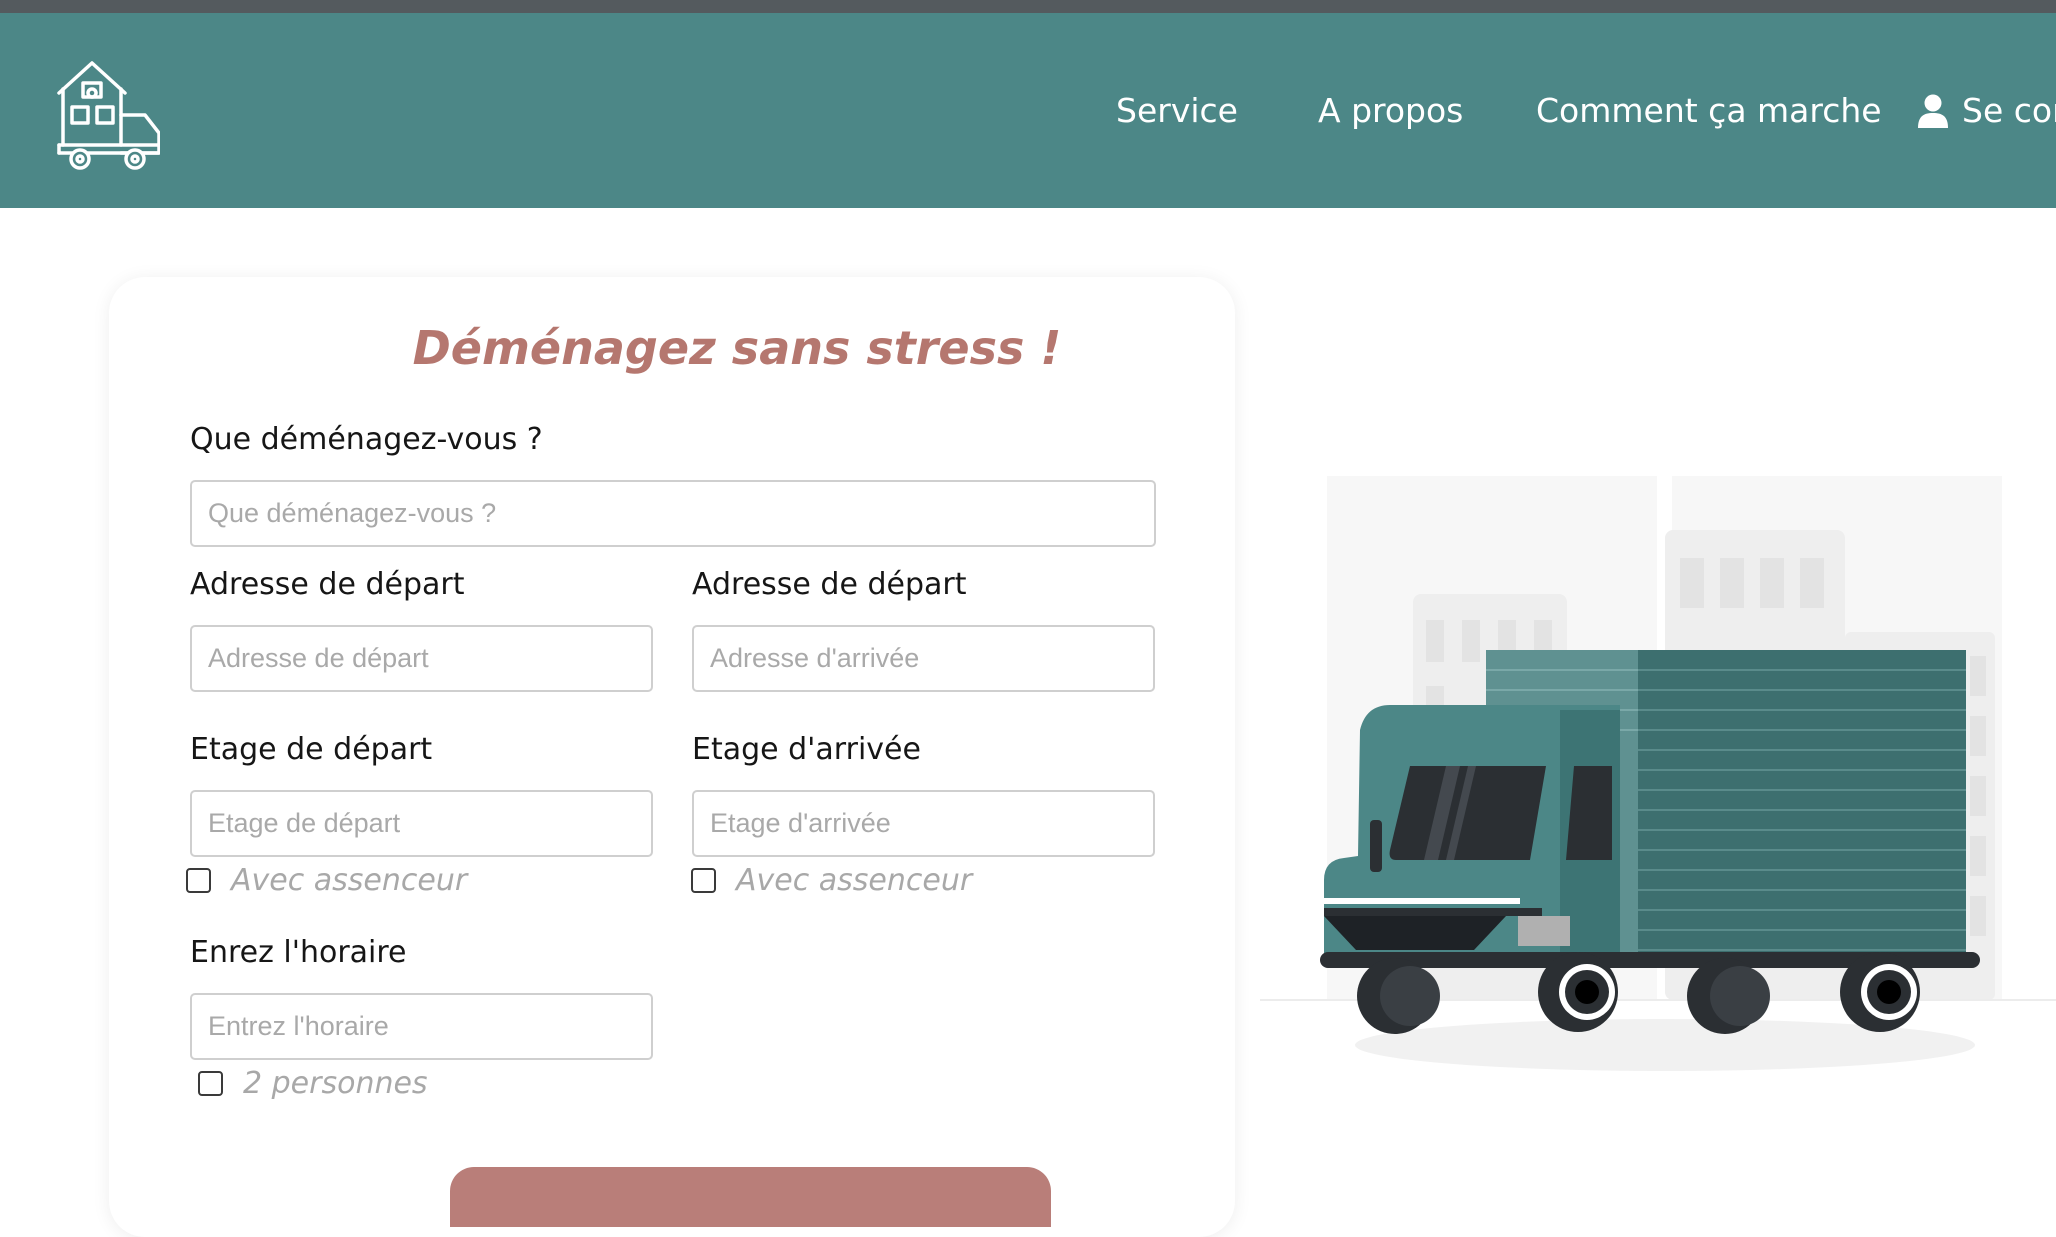 The width and height of the screenshot is (2056, 1237). What do you see at coordinates (421, 823) in the screenshot?
I see `departure-floor-input` at bounding box center [421, 823].